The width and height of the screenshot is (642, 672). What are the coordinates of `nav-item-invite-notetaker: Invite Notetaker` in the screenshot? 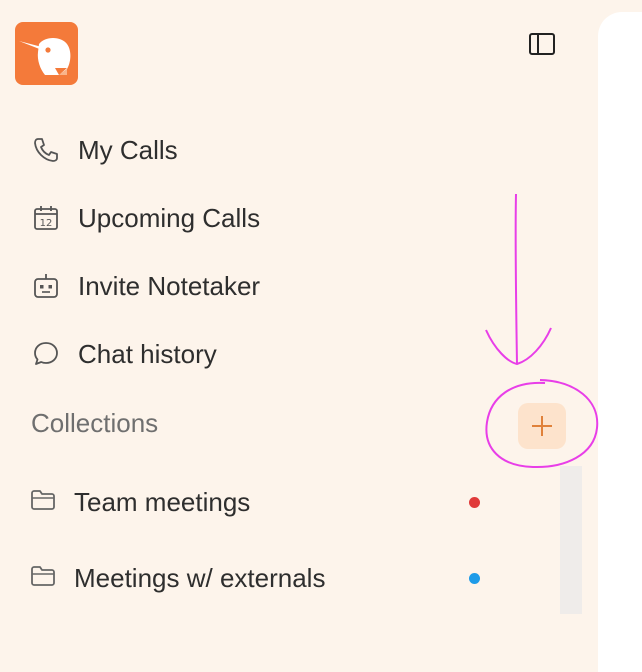 It's located at (145, 286).